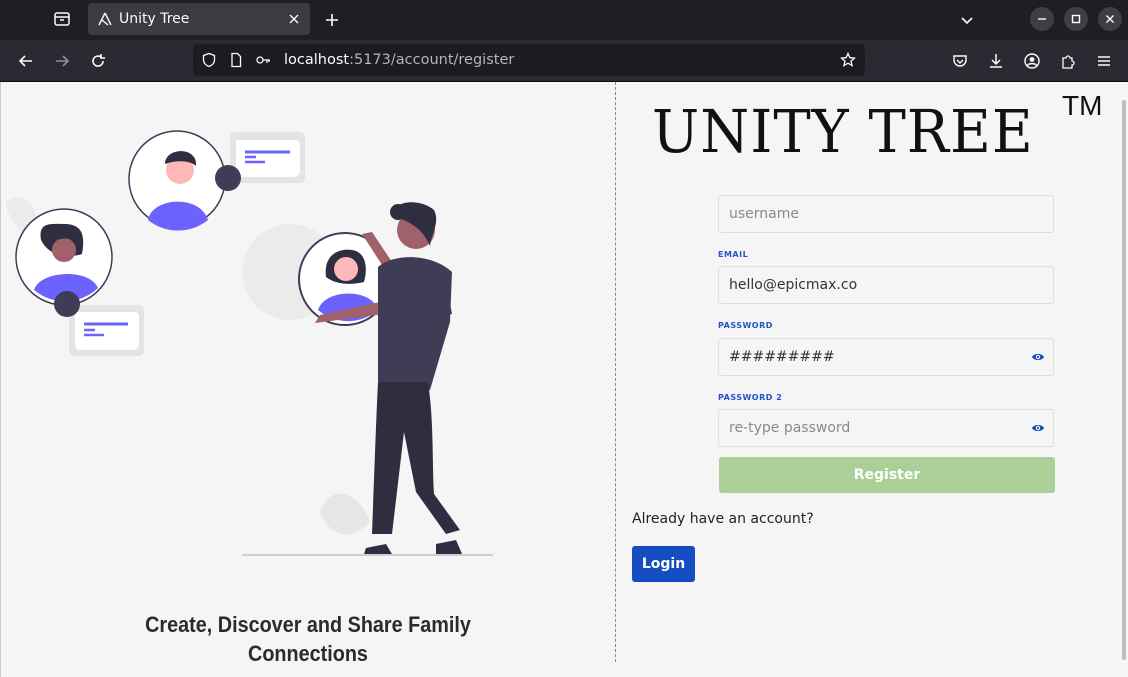 The image size is (1128, 677). Describe the element at coordinates (869, 357) in the screenshot. I see `password-input` at that location.